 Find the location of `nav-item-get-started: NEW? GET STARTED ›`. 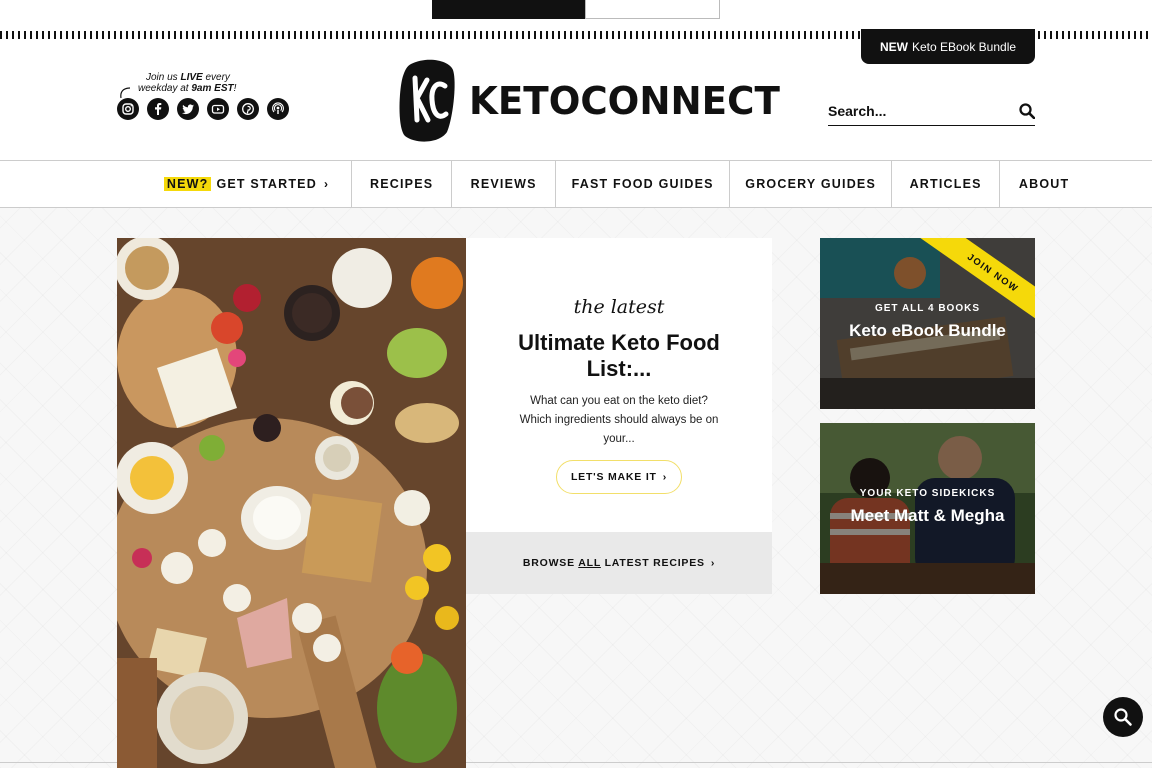

nav-item-get-started: NEW? GET STARTED › is located at coordinates (258, 184).